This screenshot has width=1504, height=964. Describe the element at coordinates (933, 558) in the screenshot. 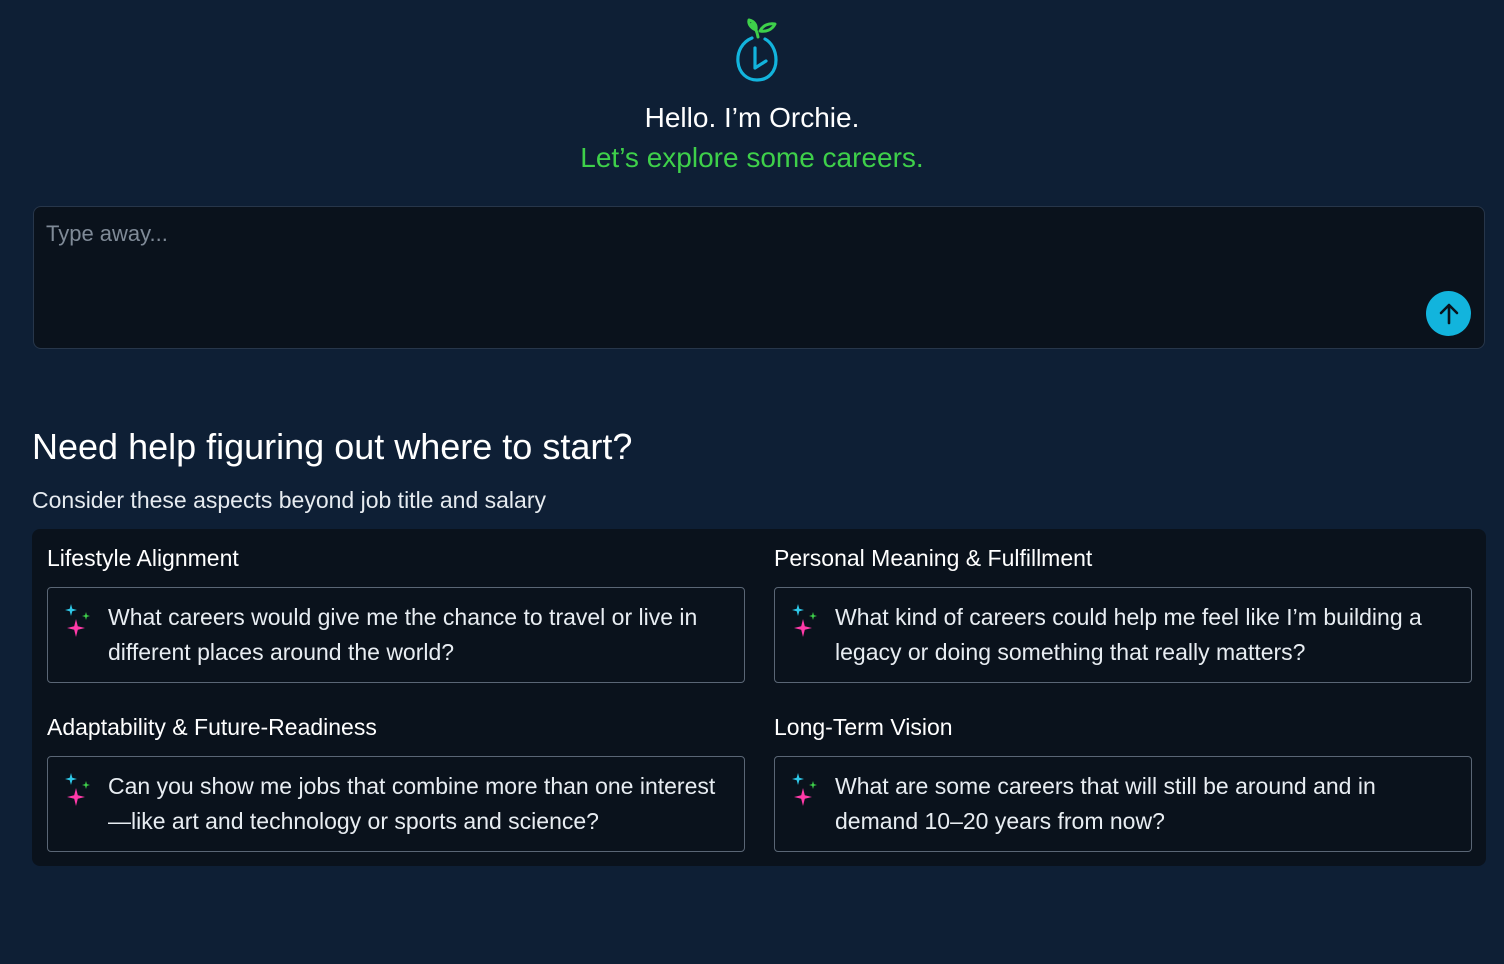

I see `category-title: Personal Meaning & Fulfillment` at that location.